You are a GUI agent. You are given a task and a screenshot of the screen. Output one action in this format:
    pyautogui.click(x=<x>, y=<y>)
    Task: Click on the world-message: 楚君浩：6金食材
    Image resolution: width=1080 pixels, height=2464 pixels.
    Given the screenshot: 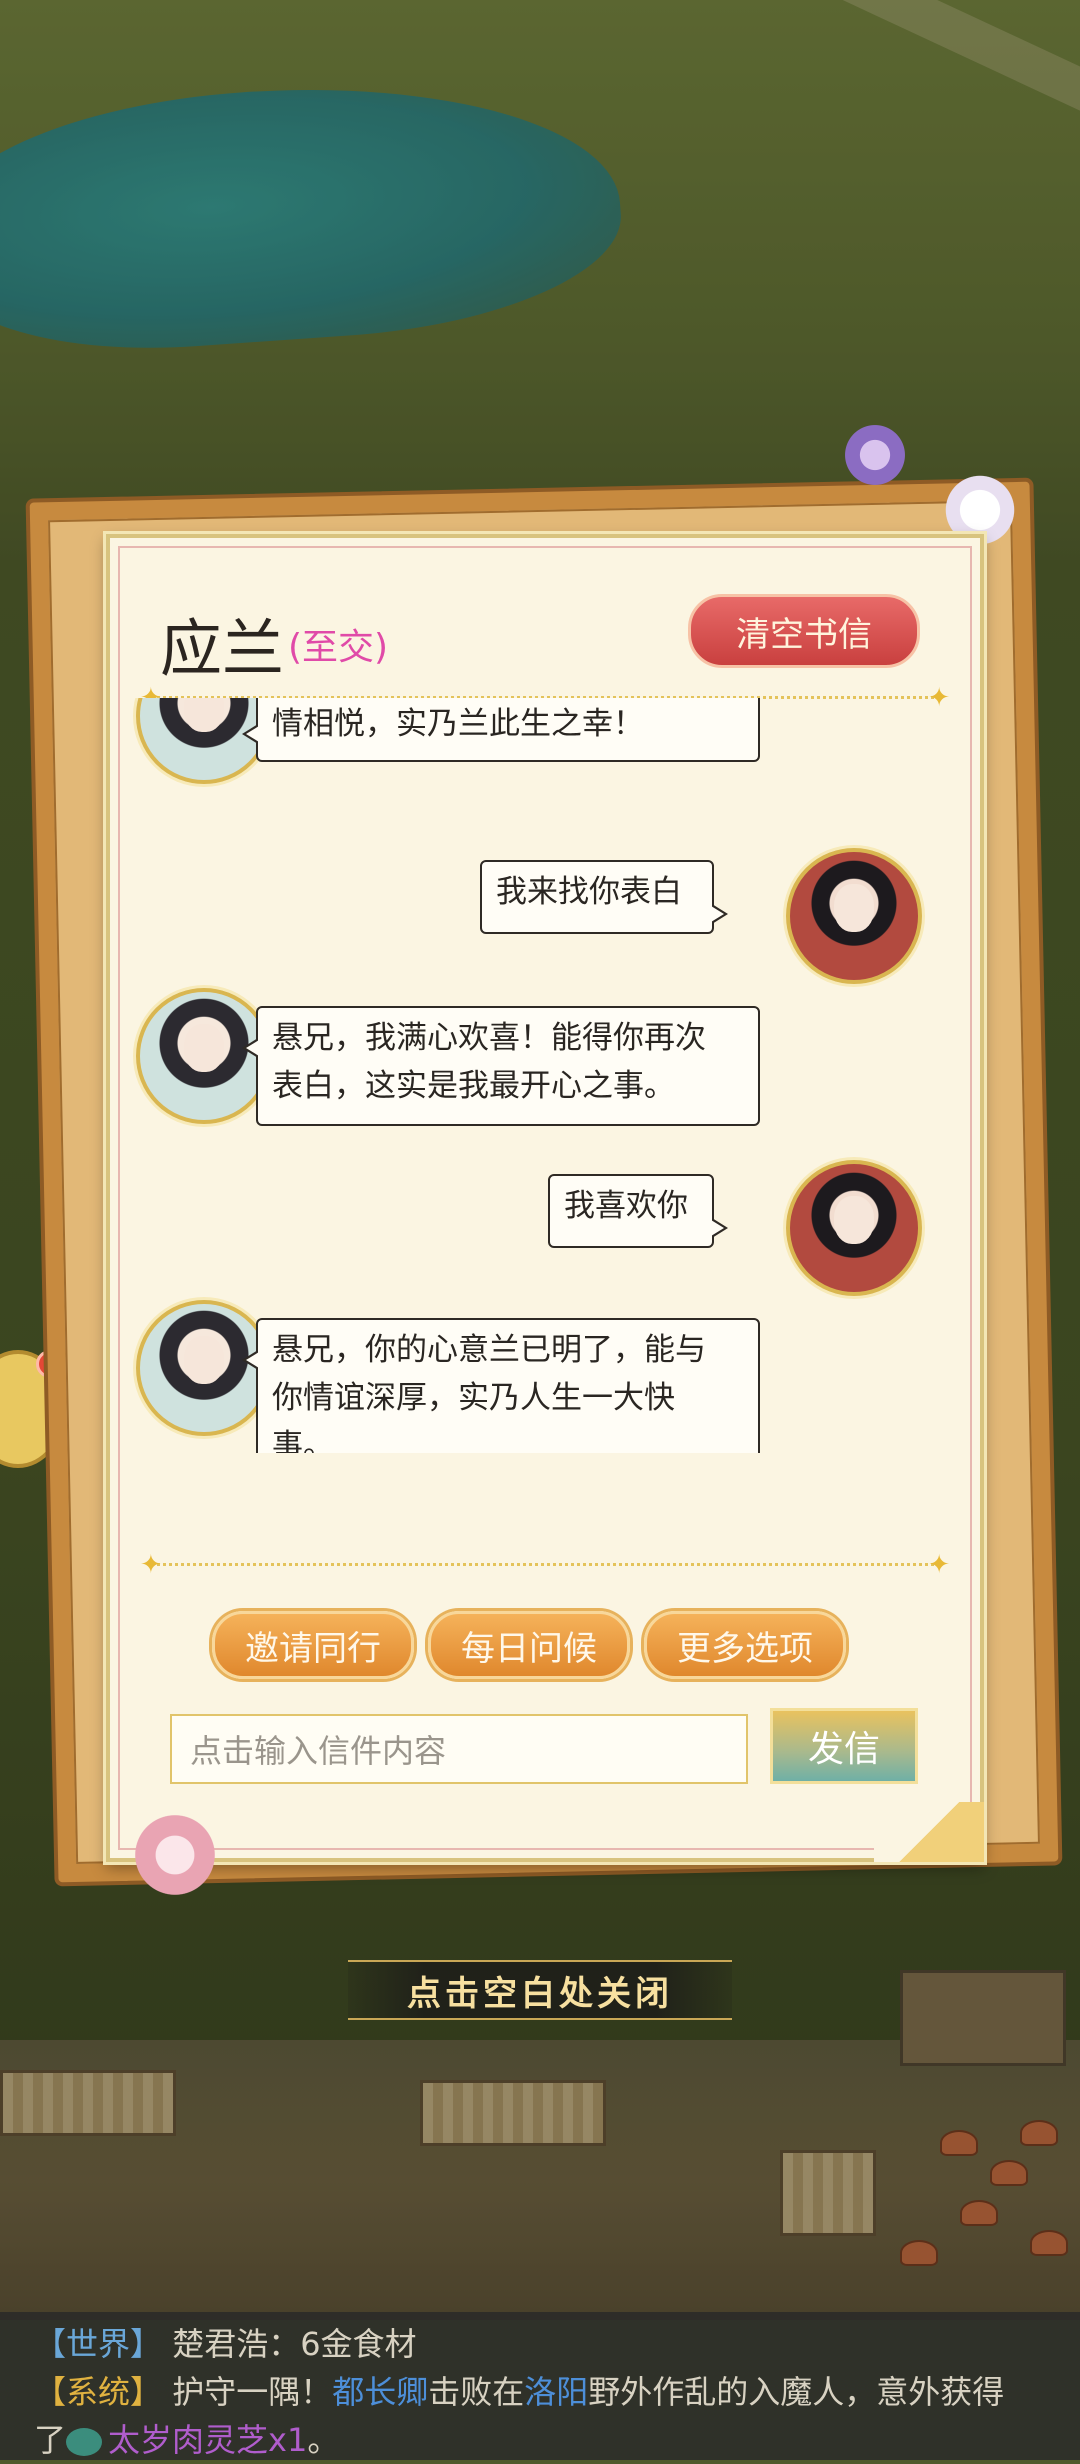 What is the action you would take?
    pyautogui.click(x=294, y=2344)
    